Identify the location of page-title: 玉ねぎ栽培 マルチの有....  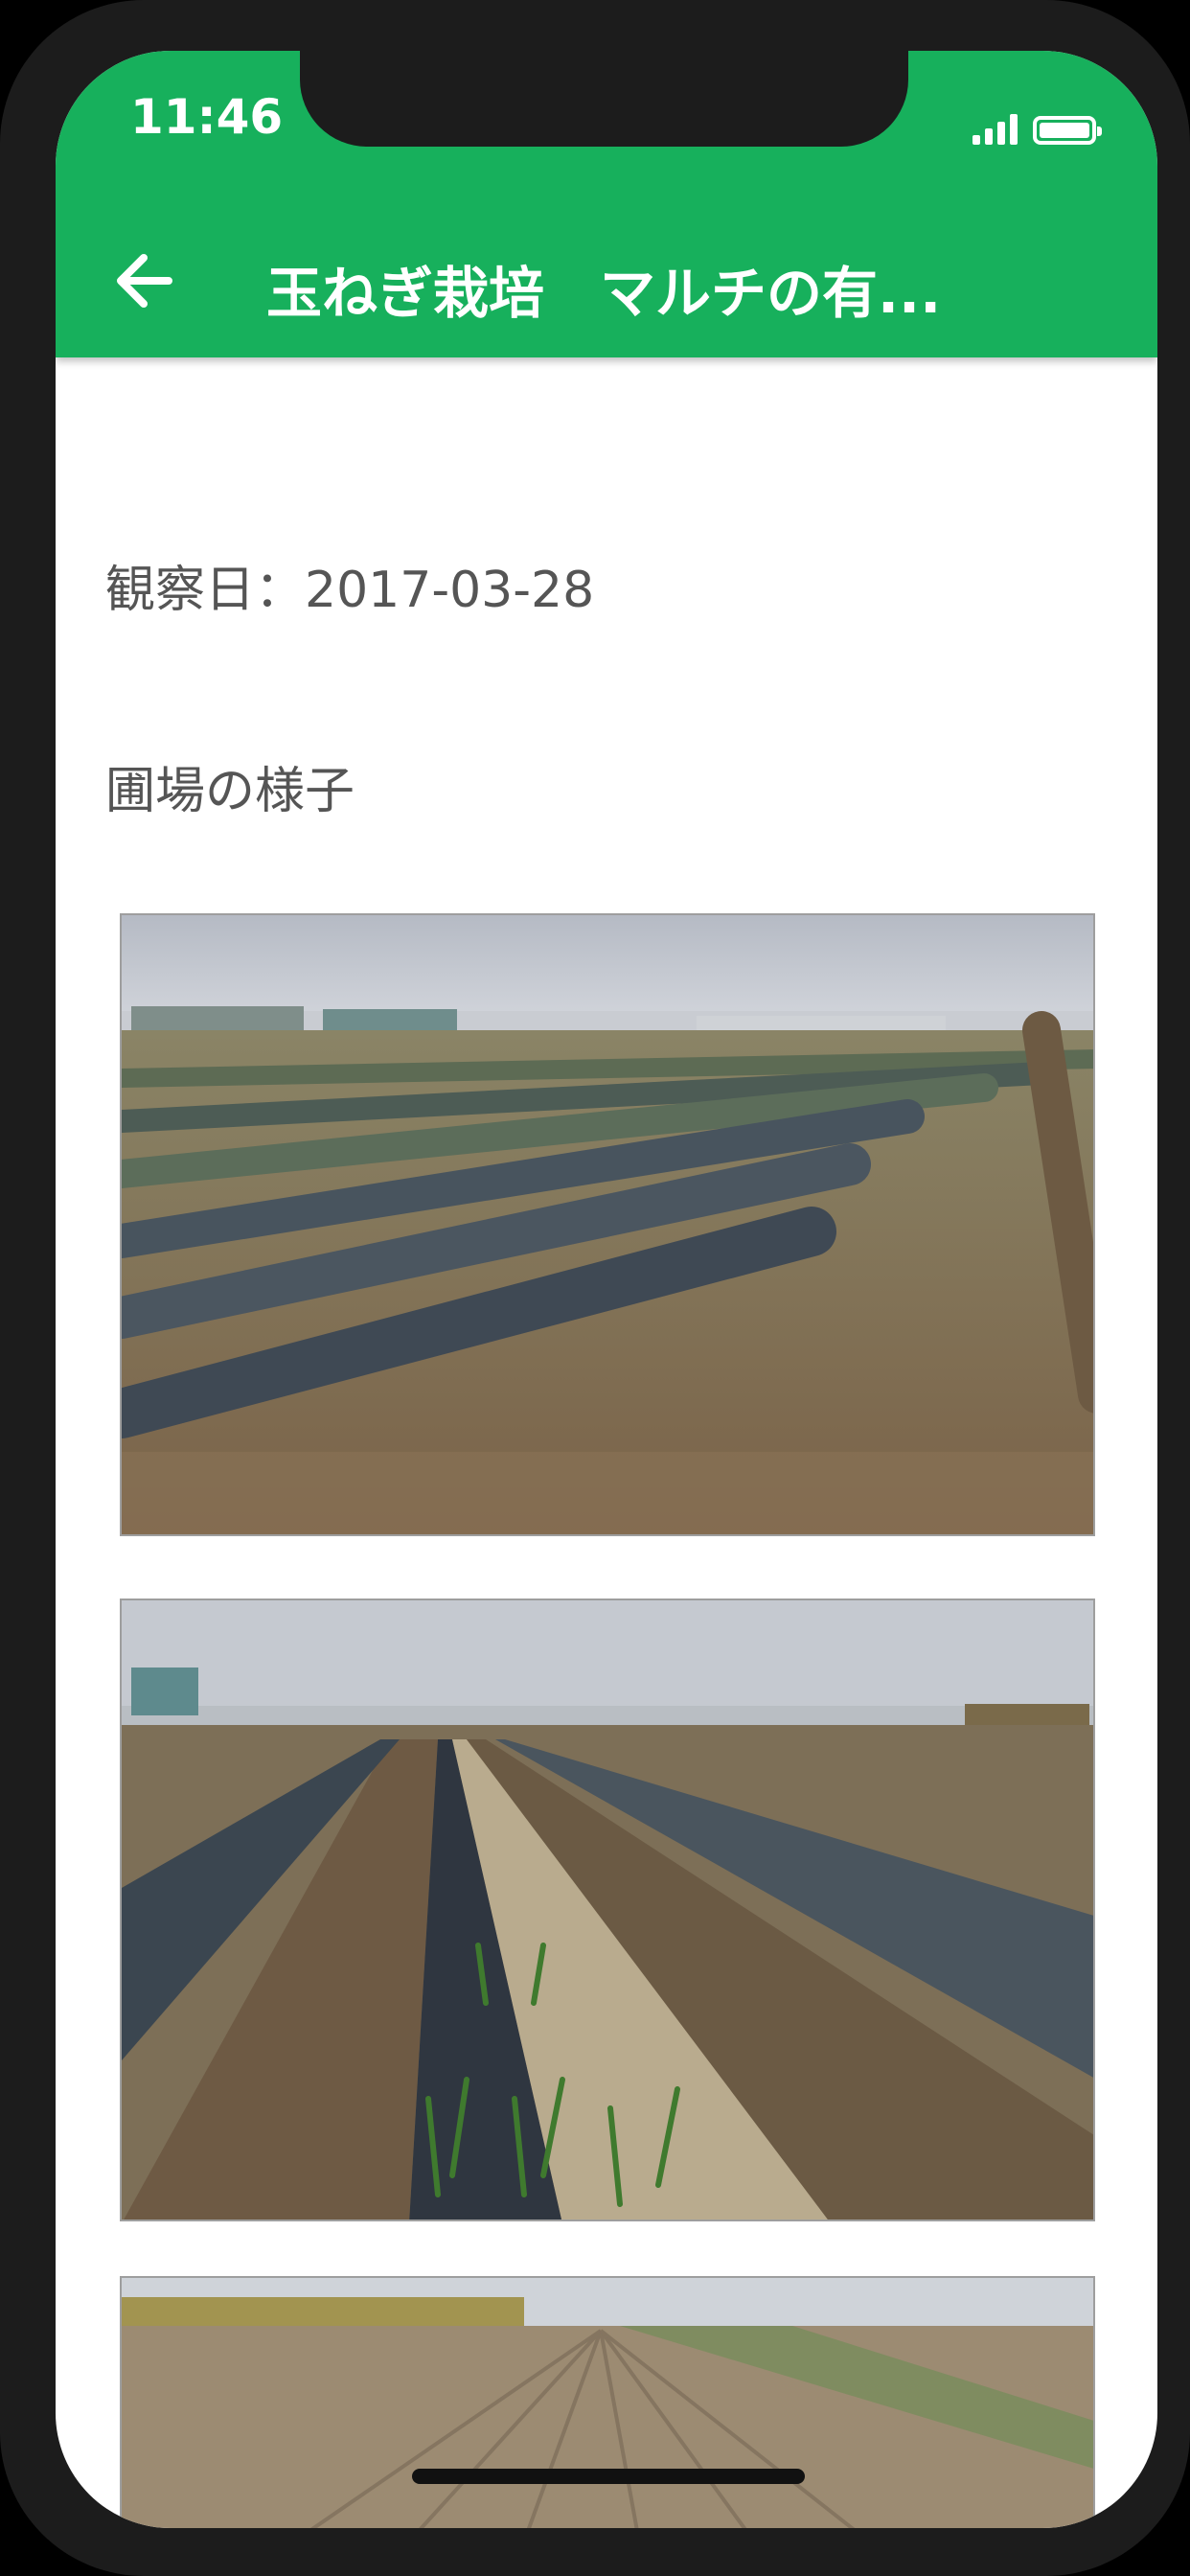
(604, 293).